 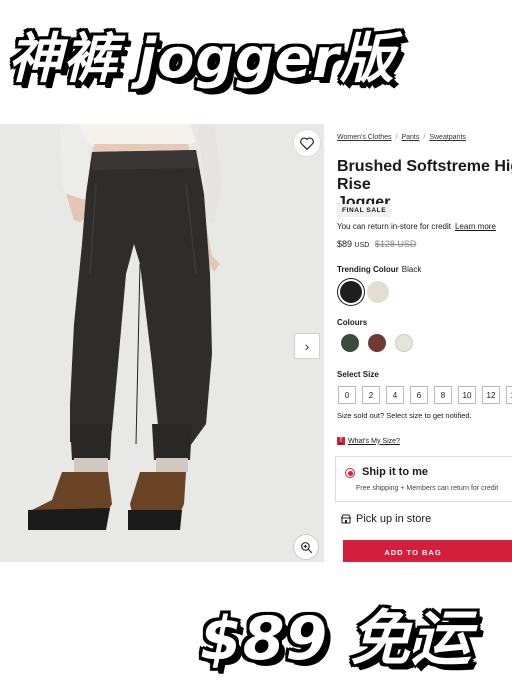 What do you see at coordinates (447, 137) in the screenshot?
I see `breadcrumb-sweatpants: Sweatpants` at bounding box center [447, 137].